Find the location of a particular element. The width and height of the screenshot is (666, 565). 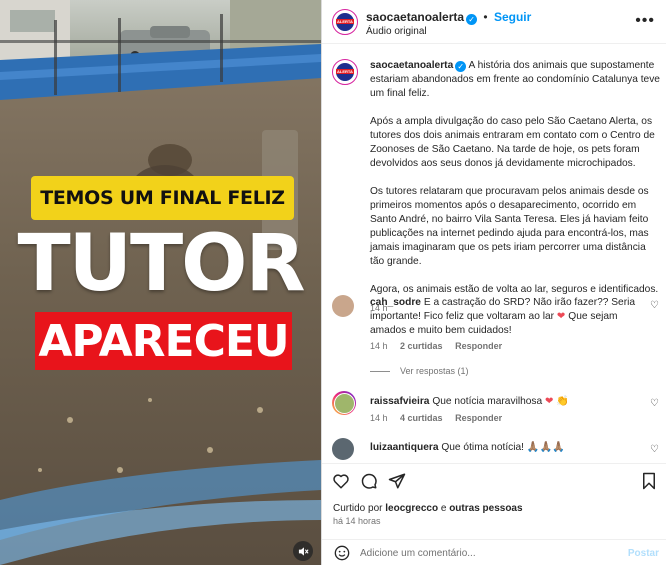

comment-likes: 2 curtidas is located at coordinates (421, 346).